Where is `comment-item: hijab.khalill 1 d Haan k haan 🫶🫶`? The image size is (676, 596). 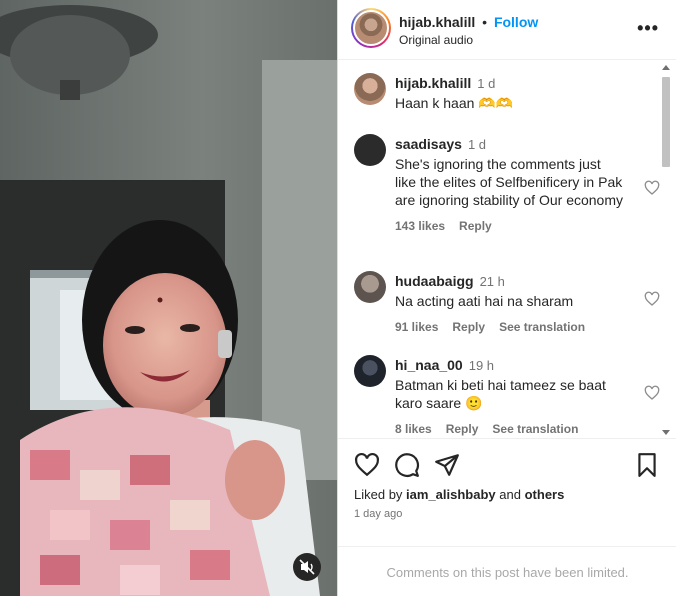 comment-item: hijab.khalill 1 d Haan k haan 🫶🫶 is located at coordinates (504, 93).